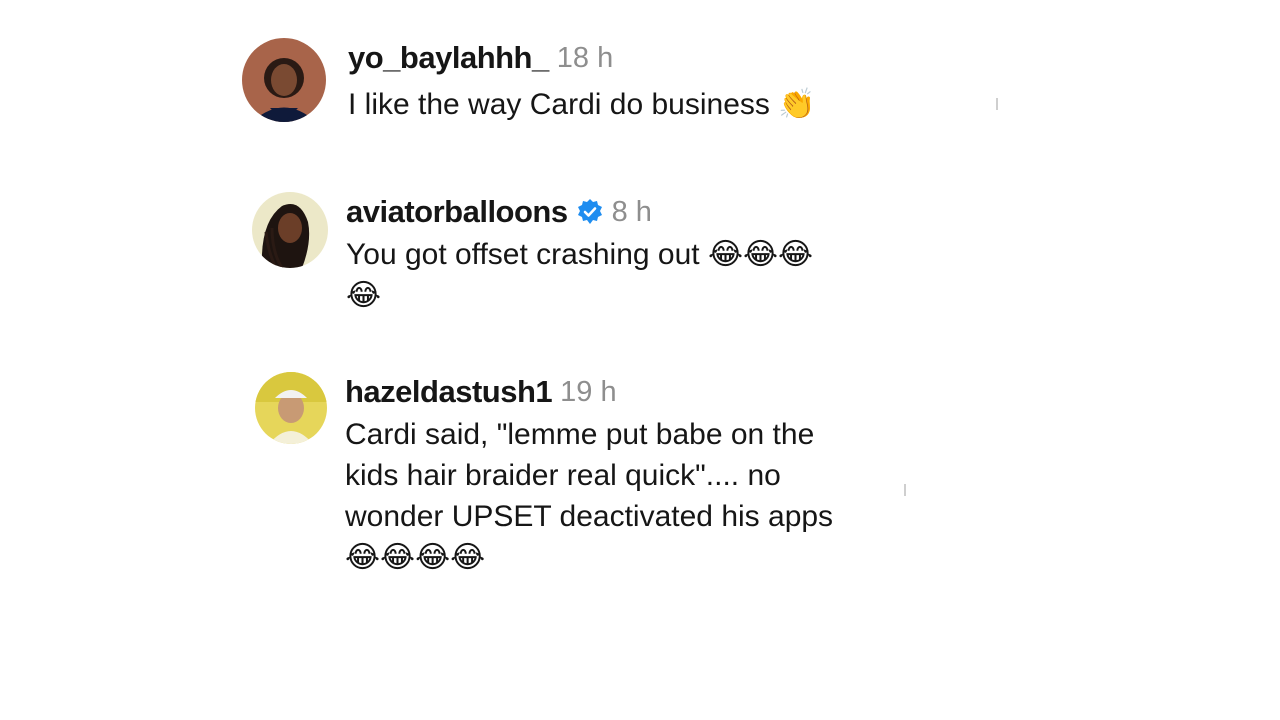 Image resolution: width=1280 pixels, height=720 pixels. What do you see at coordinates (559, 104) in the screenshot?
I see `comment-text-content: I like the way Cardi do business` at bounding box center [559, 104].